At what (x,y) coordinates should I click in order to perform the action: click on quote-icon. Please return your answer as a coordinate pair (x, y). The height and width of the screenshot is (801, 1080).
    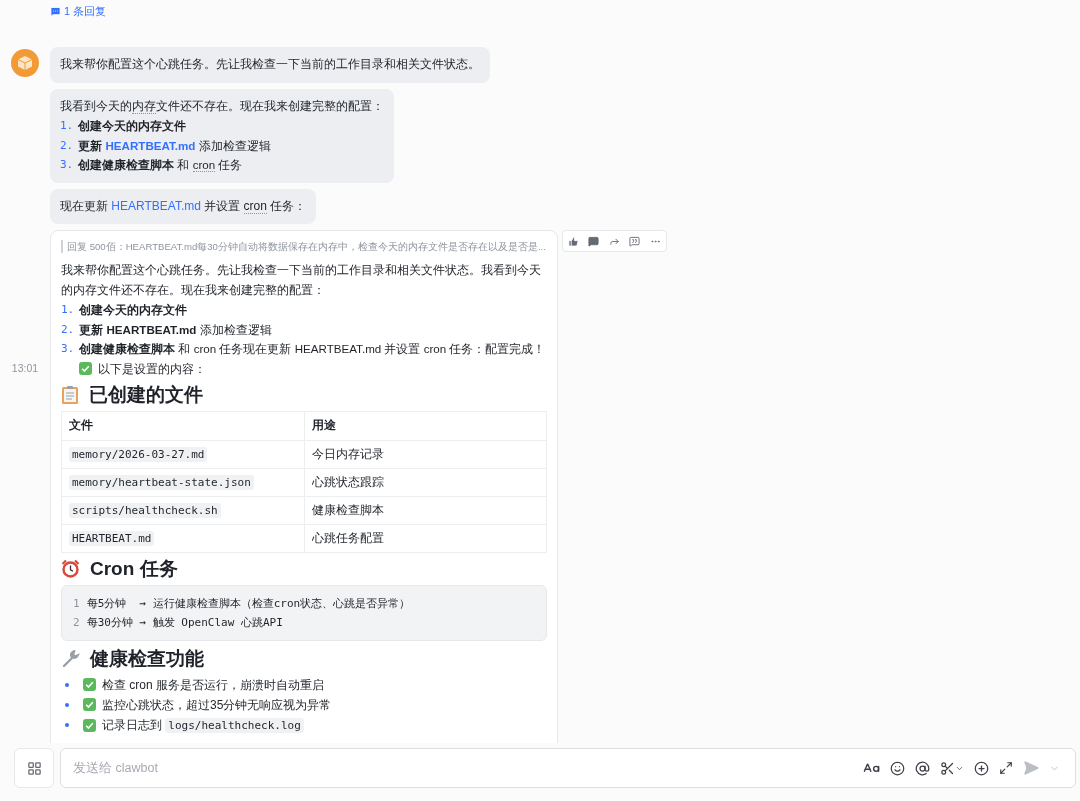
    Looking at the image, I should click on (635, 241).